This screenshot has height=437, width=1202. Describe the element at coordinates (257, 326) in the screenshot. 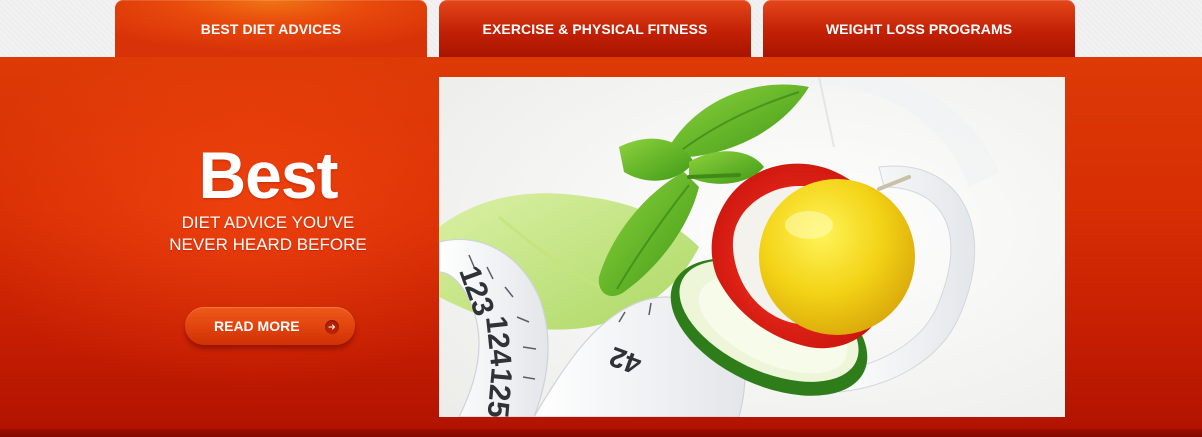

I see `read-more-label: READ MORE` at that location.